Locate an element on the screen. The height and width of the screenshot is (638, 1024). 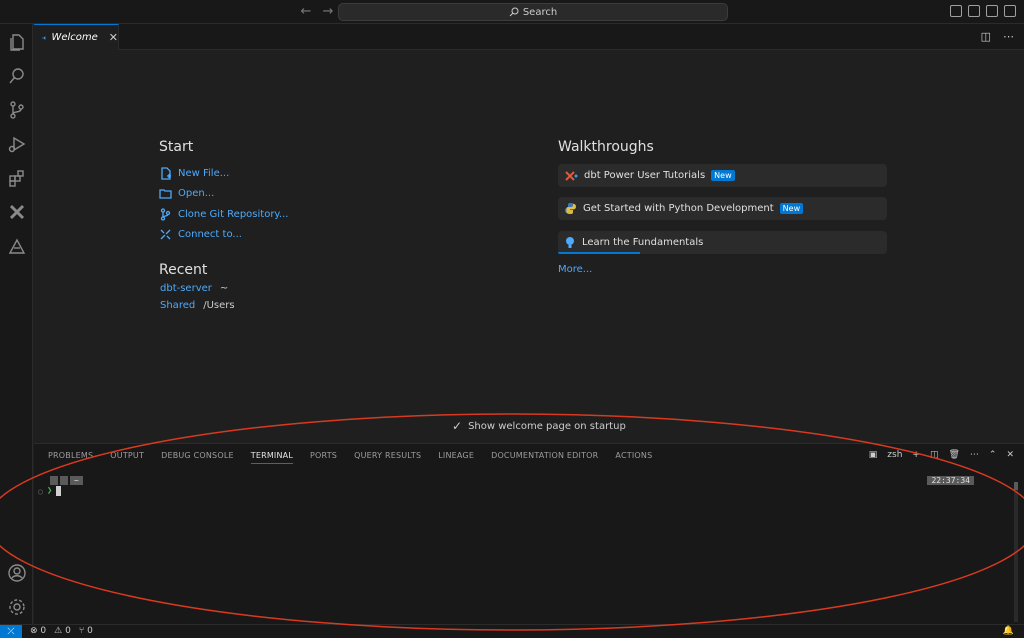
tab-label: Welcome is located at coordinates (74, 37).